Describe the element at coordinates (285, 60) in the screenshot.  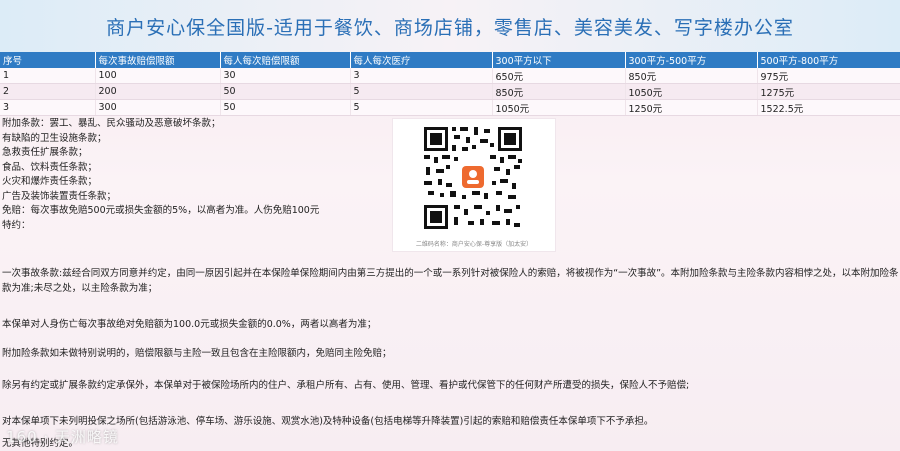
I see `col-header: 每人每次赔偿限额` at that location.